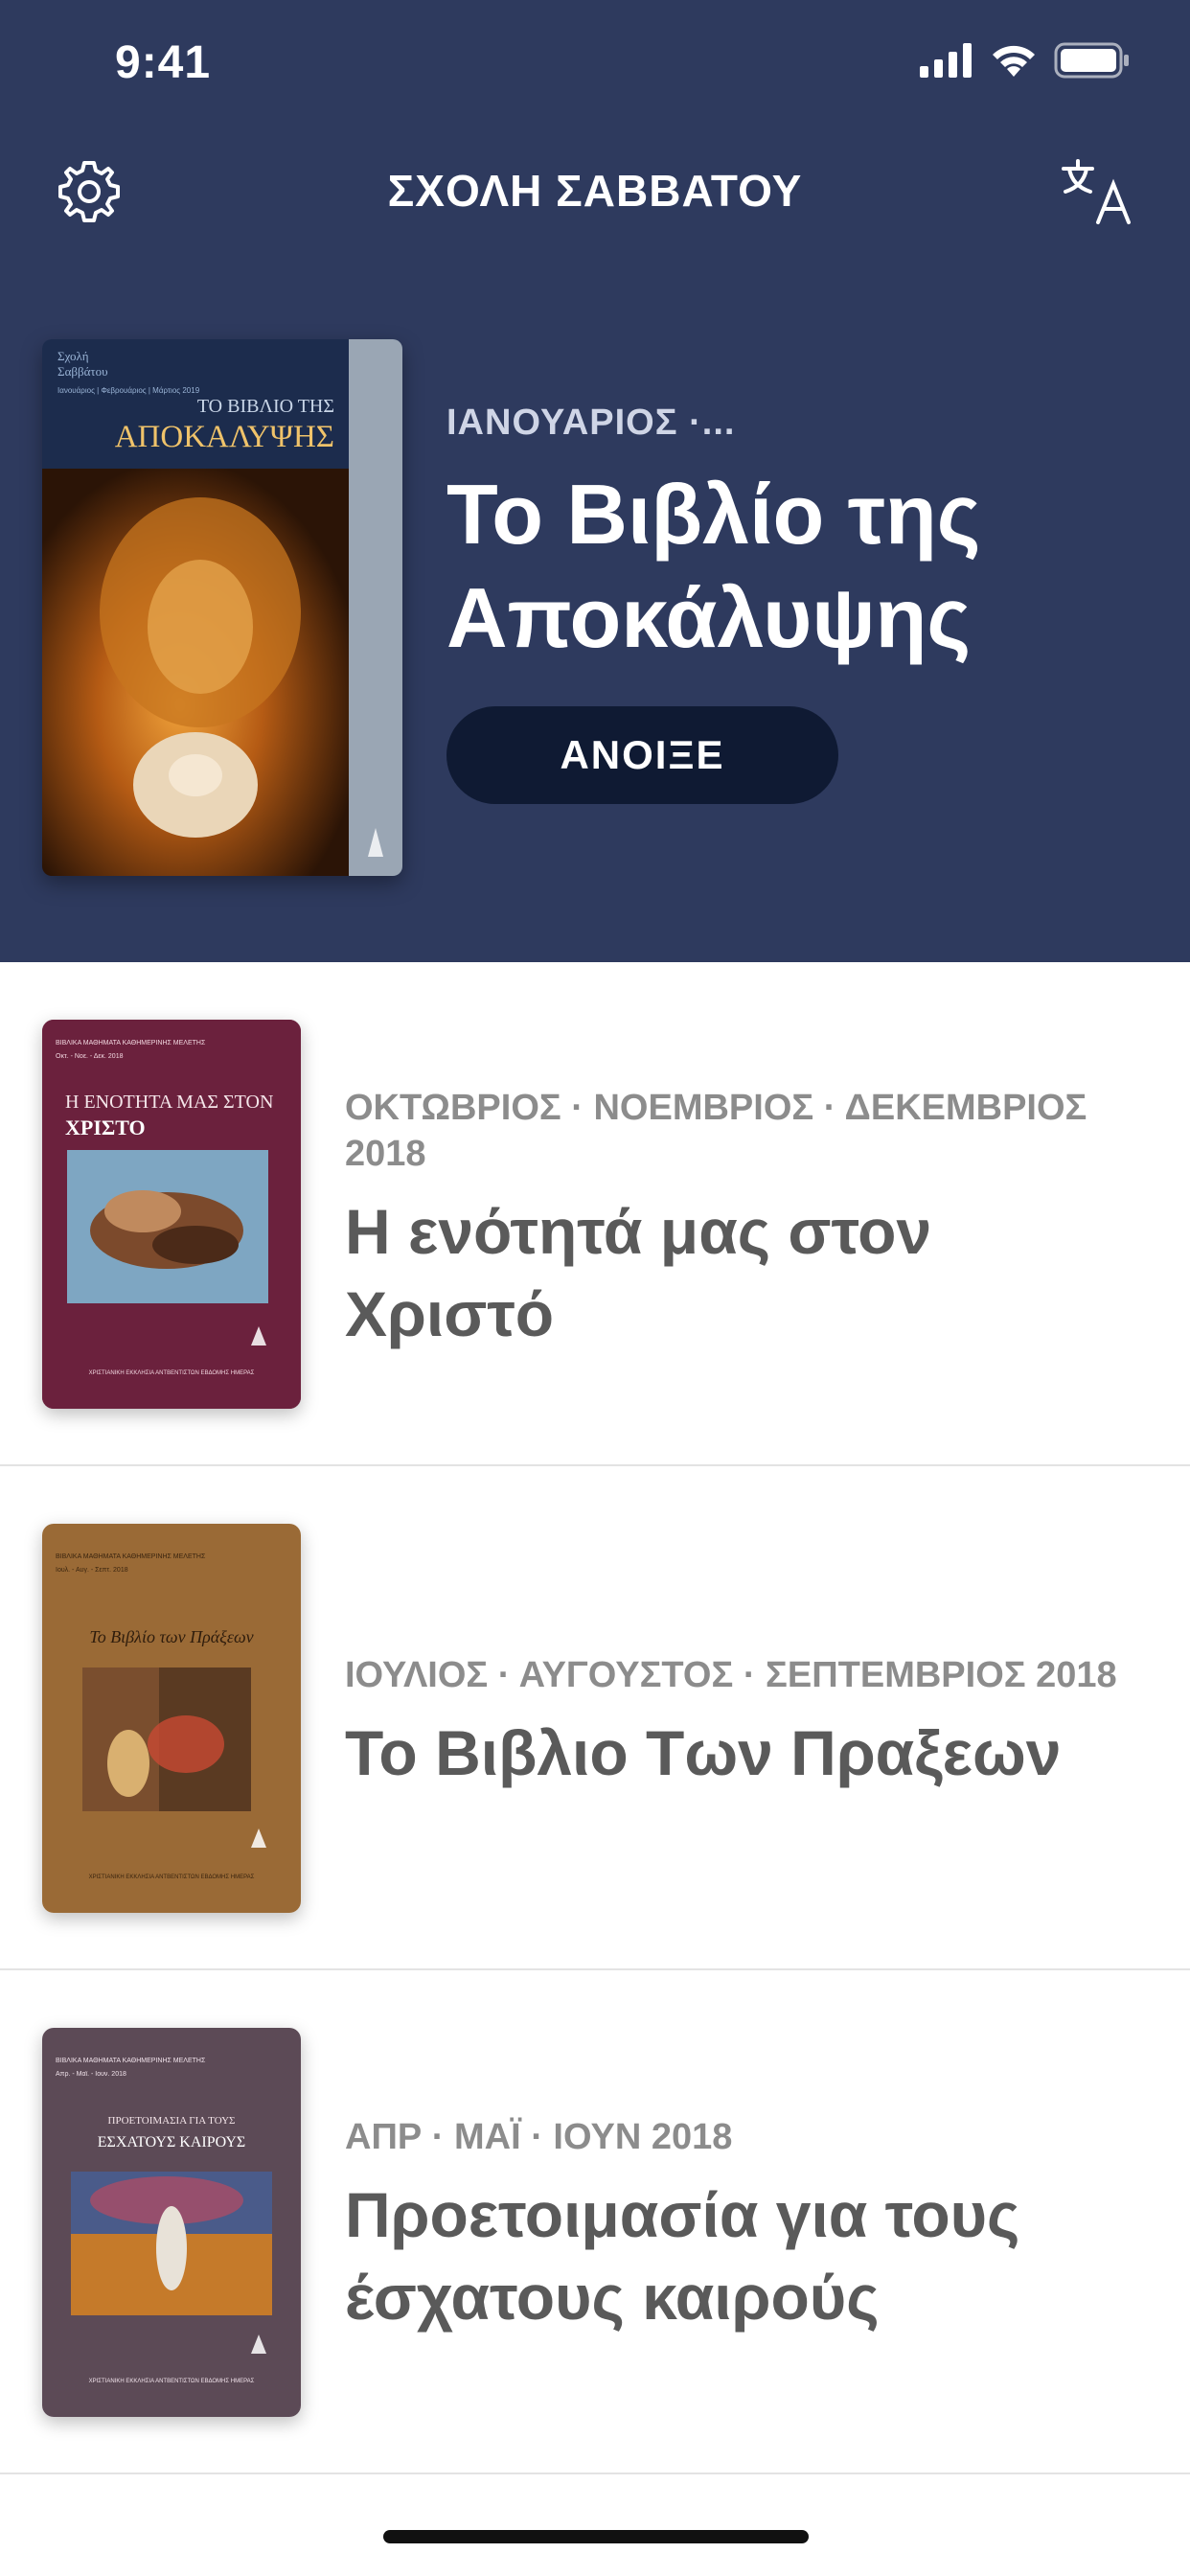 The image size is (1190, 2576). What do you see at coordinates (172, 2142) in the screenshot?
I see `cover-line-2: ΕΣΧΑΤΟΥΣ ΚΑΙΡΟΥΣ` at bounding box center [172, 2142].